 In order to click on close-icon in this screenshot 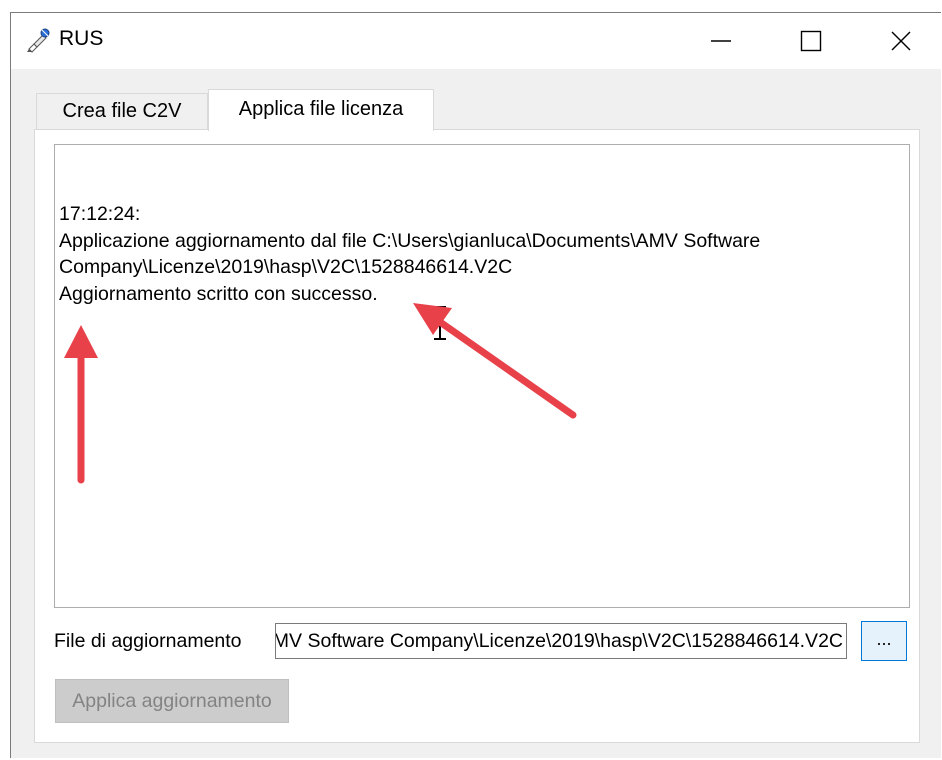, I will do `click(901, 41)`.